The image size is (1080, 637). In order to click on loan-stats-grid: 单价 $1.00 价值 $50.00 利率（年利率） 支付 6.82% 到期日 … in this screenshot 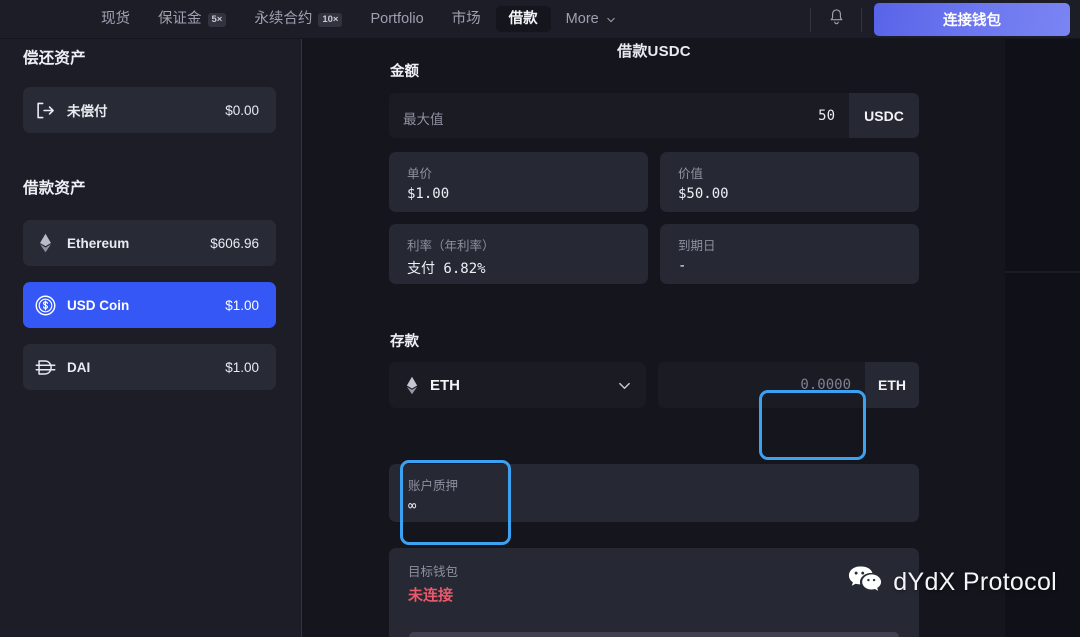, I will do `click(654, 224)`.